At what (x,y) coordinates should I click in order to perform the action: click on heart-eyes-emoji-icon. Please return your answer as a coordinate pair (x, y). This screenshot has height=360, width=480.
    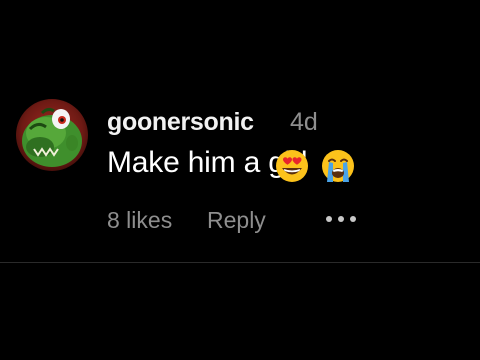
    Looking at the image, I should click on (292, 166).